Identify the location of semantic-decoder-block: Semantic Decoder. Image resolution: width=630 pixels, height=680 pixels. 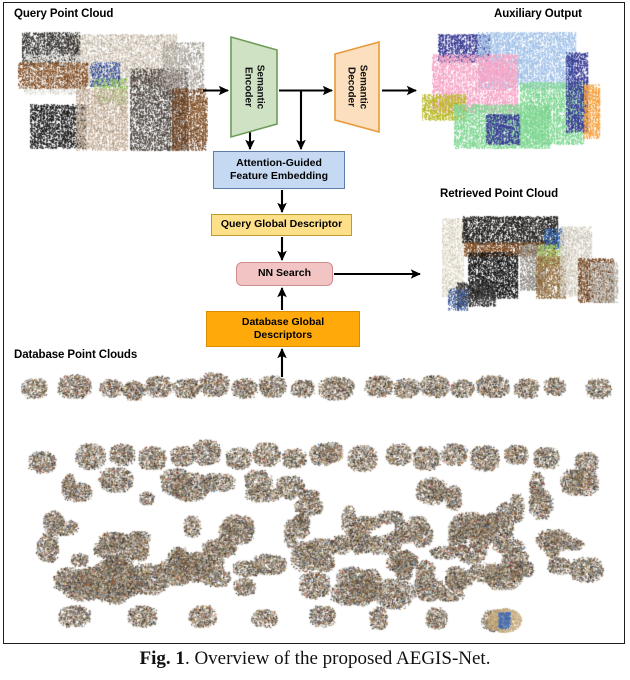
(357, 87).